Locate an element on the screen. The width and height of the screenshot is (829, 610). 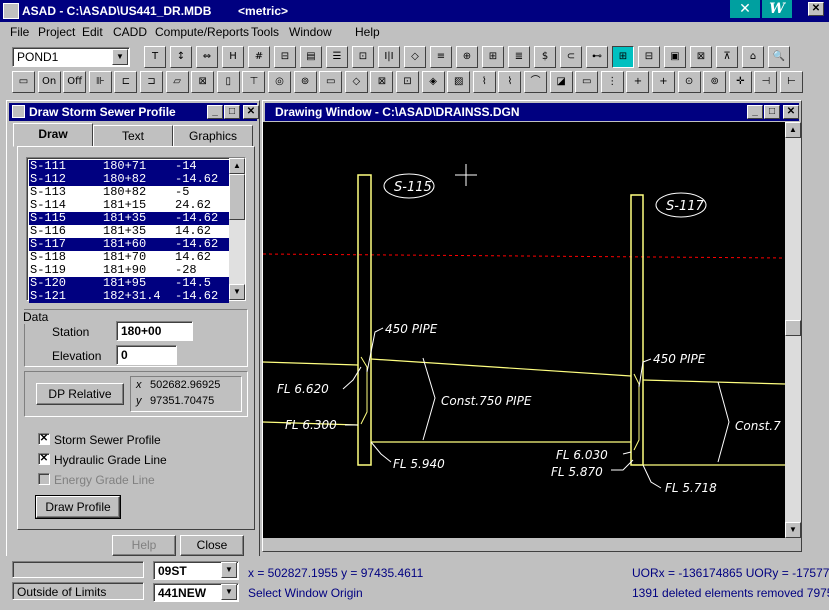
toolbar-button-r2-23: ▭ is located at coordinates (587, 82).